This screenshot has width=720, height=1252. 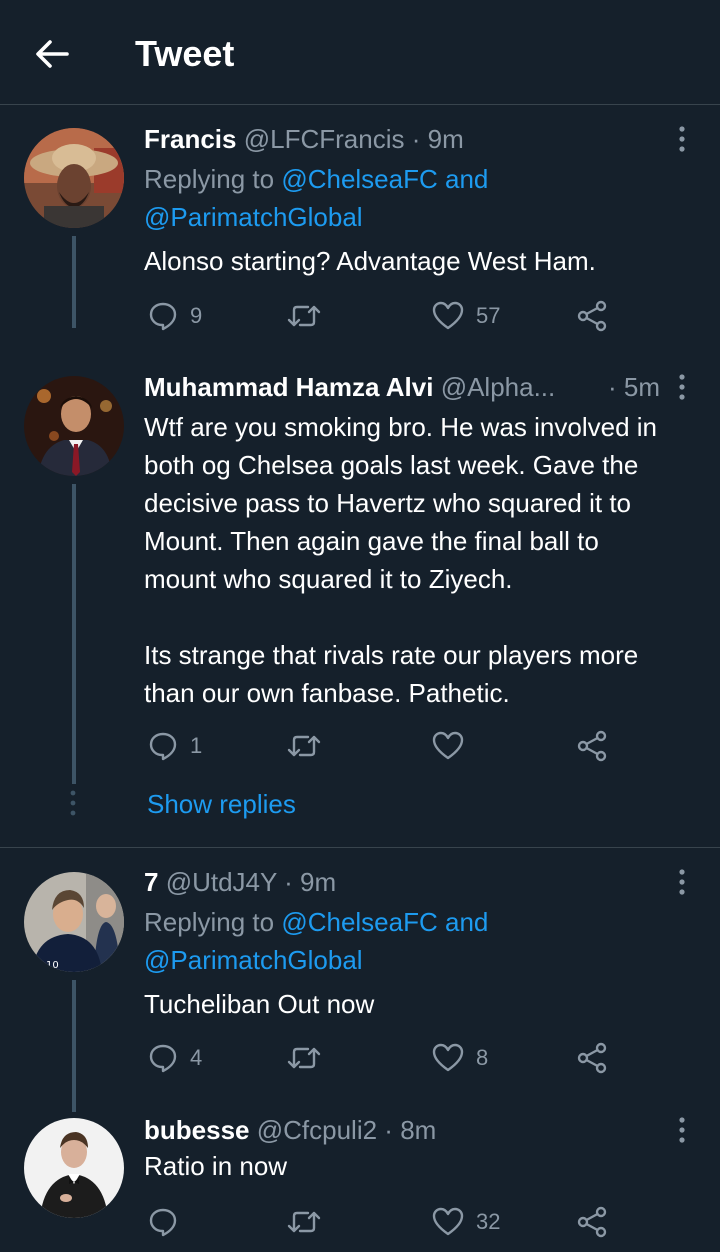 What do you see at coordinates (288, 387) in the screenshot?
I see `display-name: Muhammad Hamza Alvi` at bounding box center [288, 387].